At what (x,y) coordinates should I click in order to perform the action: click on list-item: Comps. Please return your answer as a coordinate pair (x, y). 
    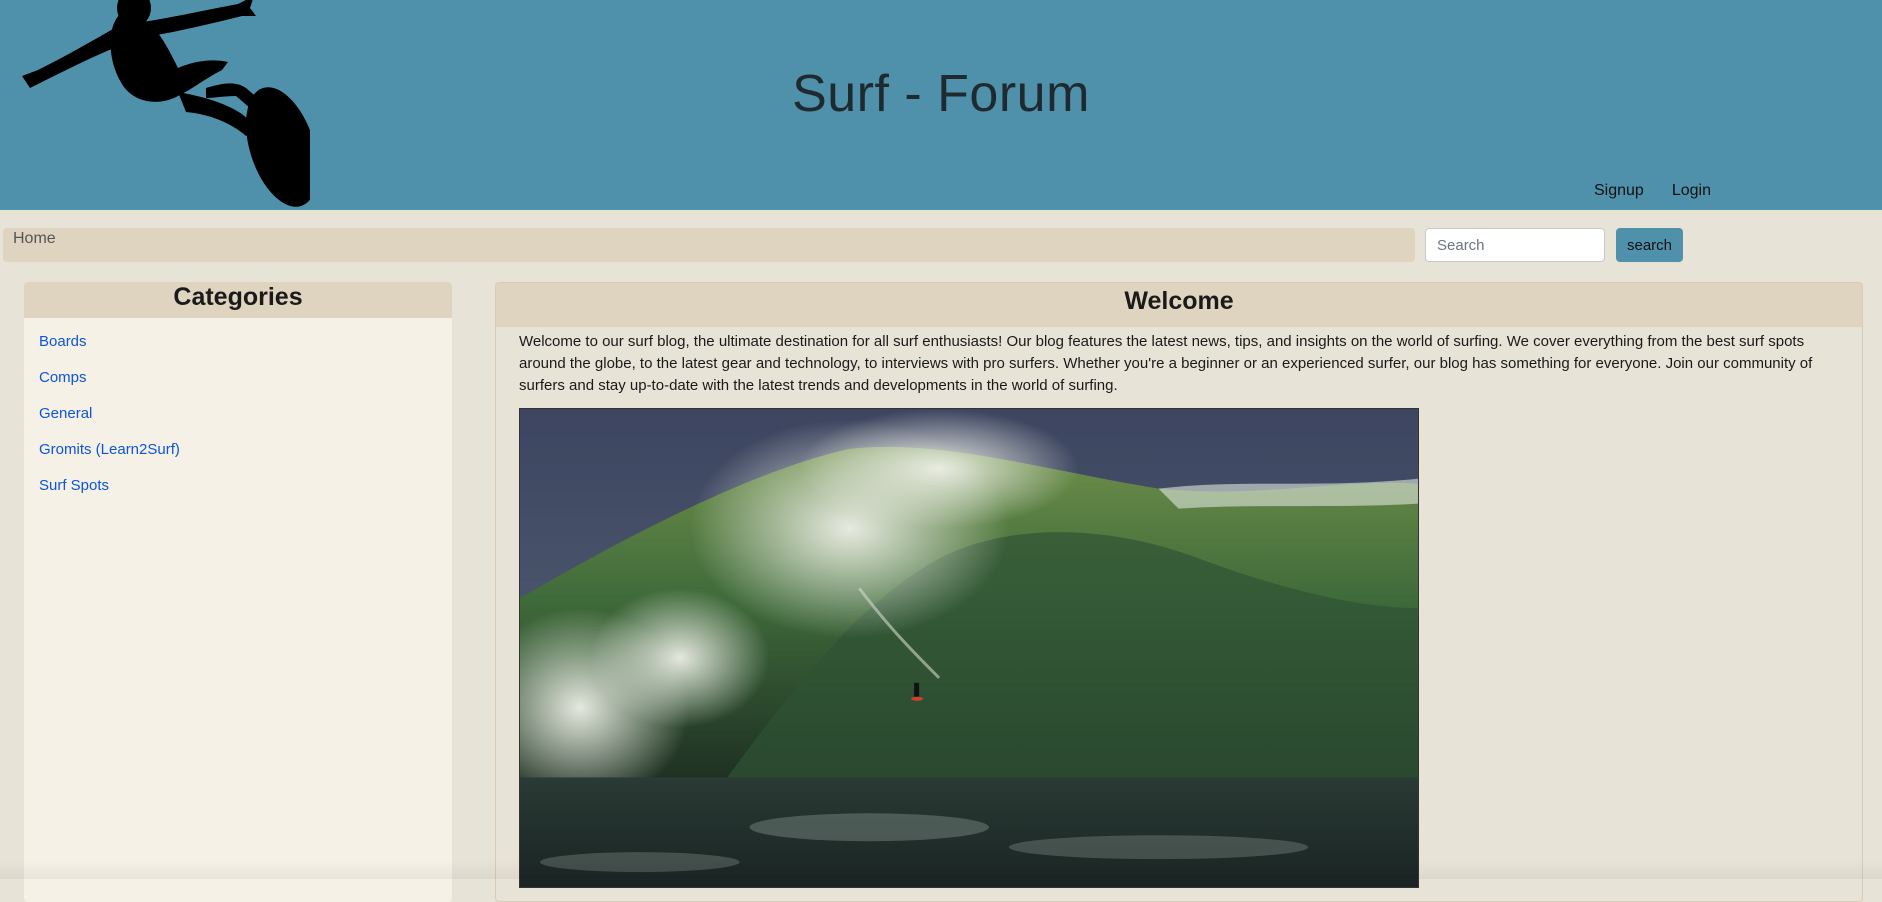
    Looking at the image, I should click on (245, 378).